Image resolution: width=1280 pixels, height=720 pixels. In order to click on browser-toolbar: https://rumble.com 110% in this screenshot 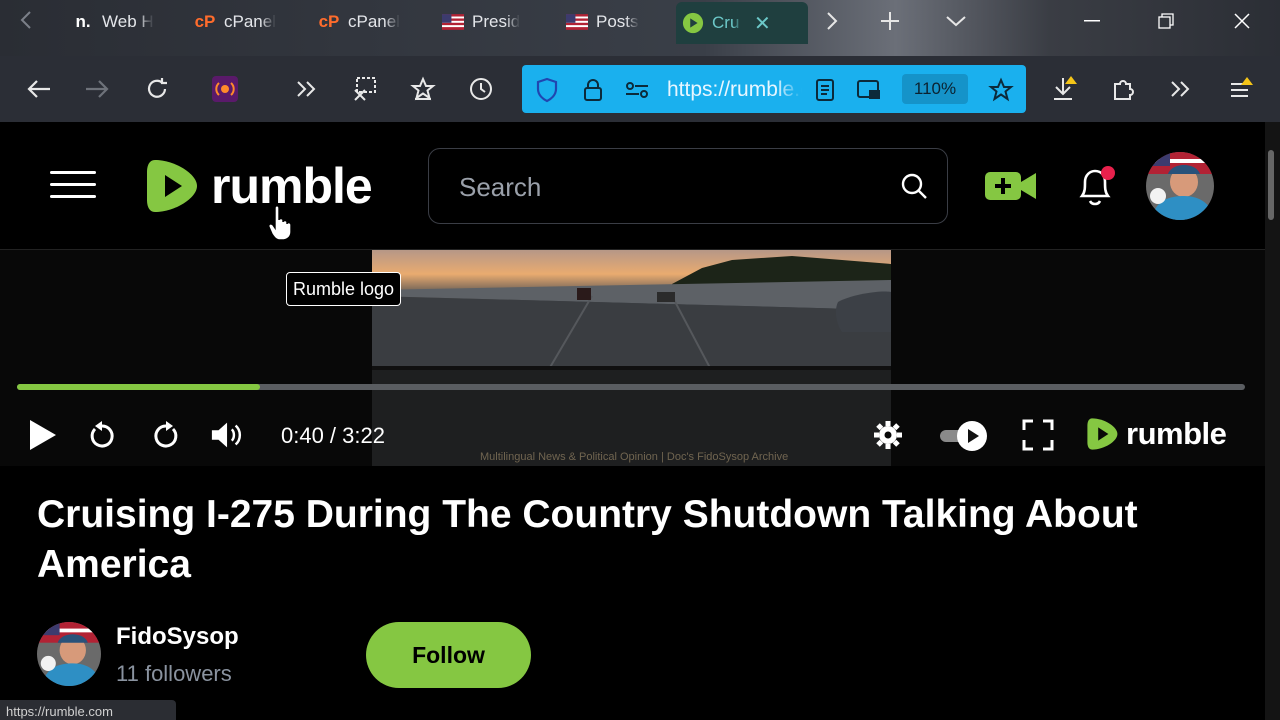, I will do `click(640, 89)`.